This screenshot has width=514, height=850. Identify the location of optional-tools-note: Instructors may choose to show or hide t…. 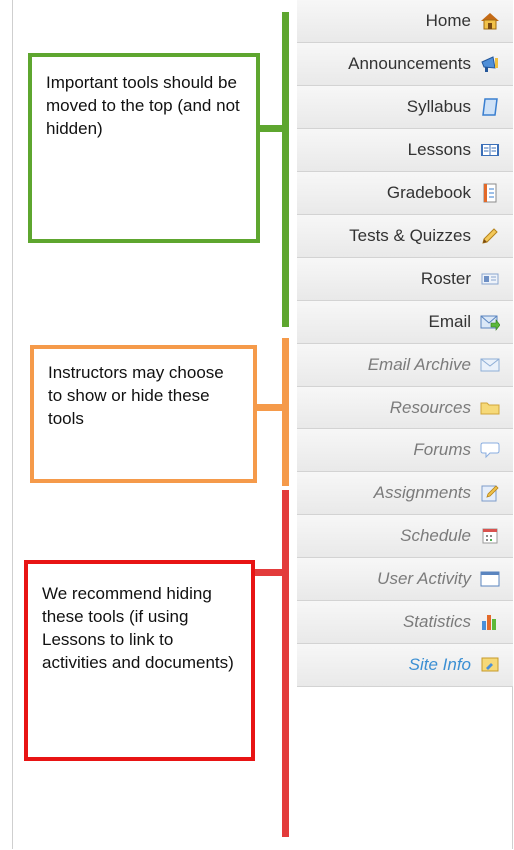
(143, 414).